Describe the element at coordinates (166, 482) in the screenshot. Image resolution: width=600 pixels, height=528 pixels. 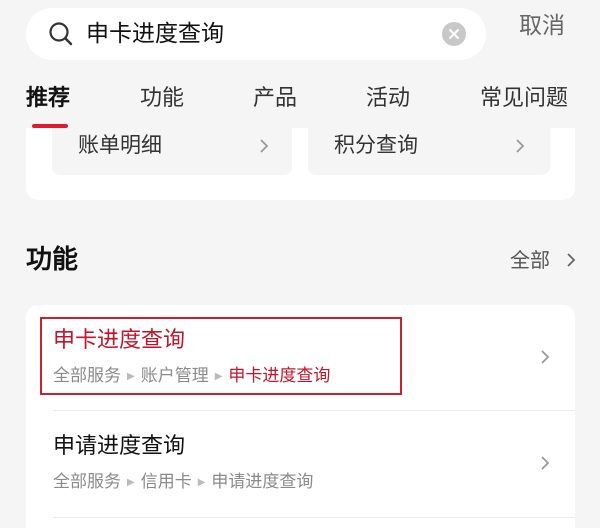
I see `breadcrumb-item: 信用卡` at that location.